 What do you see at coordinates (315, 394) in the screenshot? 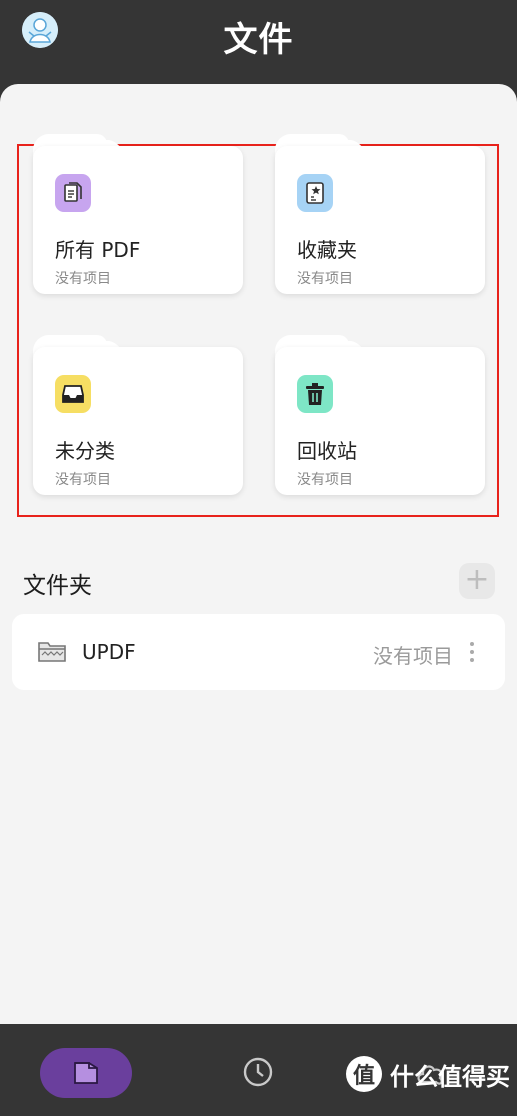
I see `trash-icon` at bounding box center [315, 394].